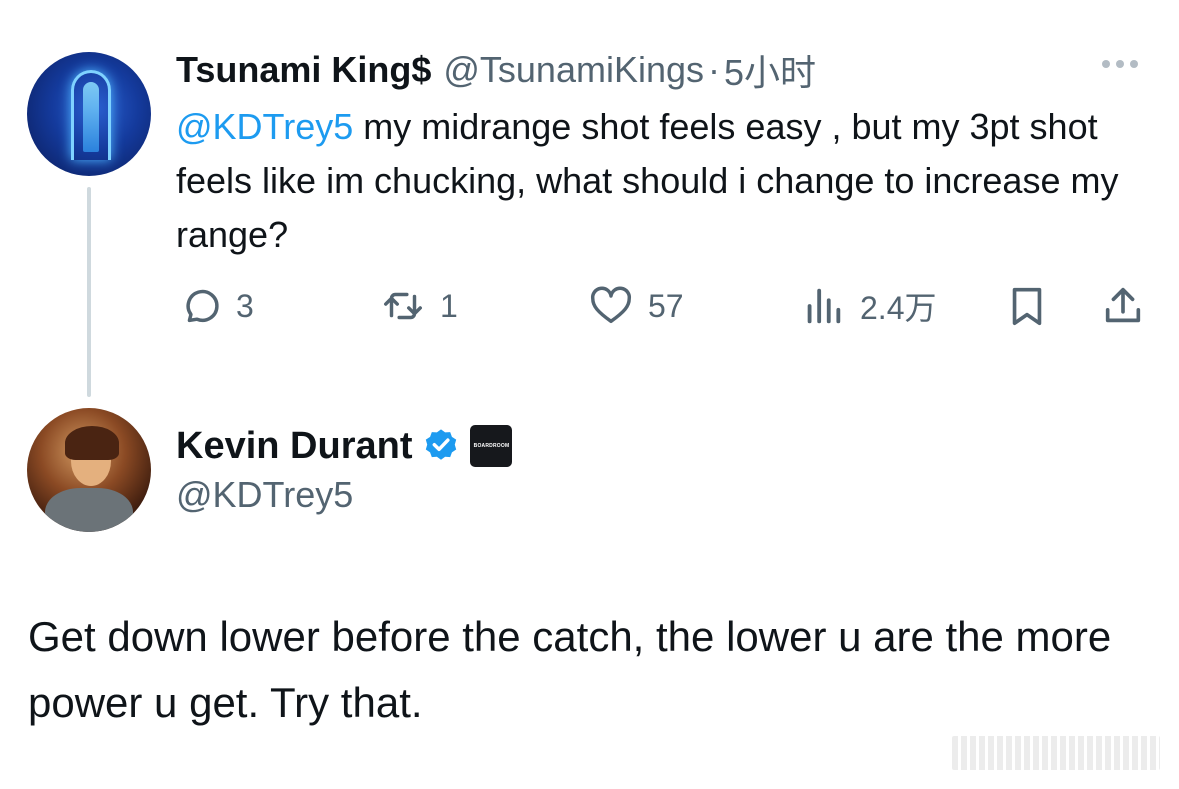 Image resolution: width=1179 pixels, height=789 pixels. I want to click on tweet2-name-row: Kevin Durant BOARDROOM, so click(344, 446).